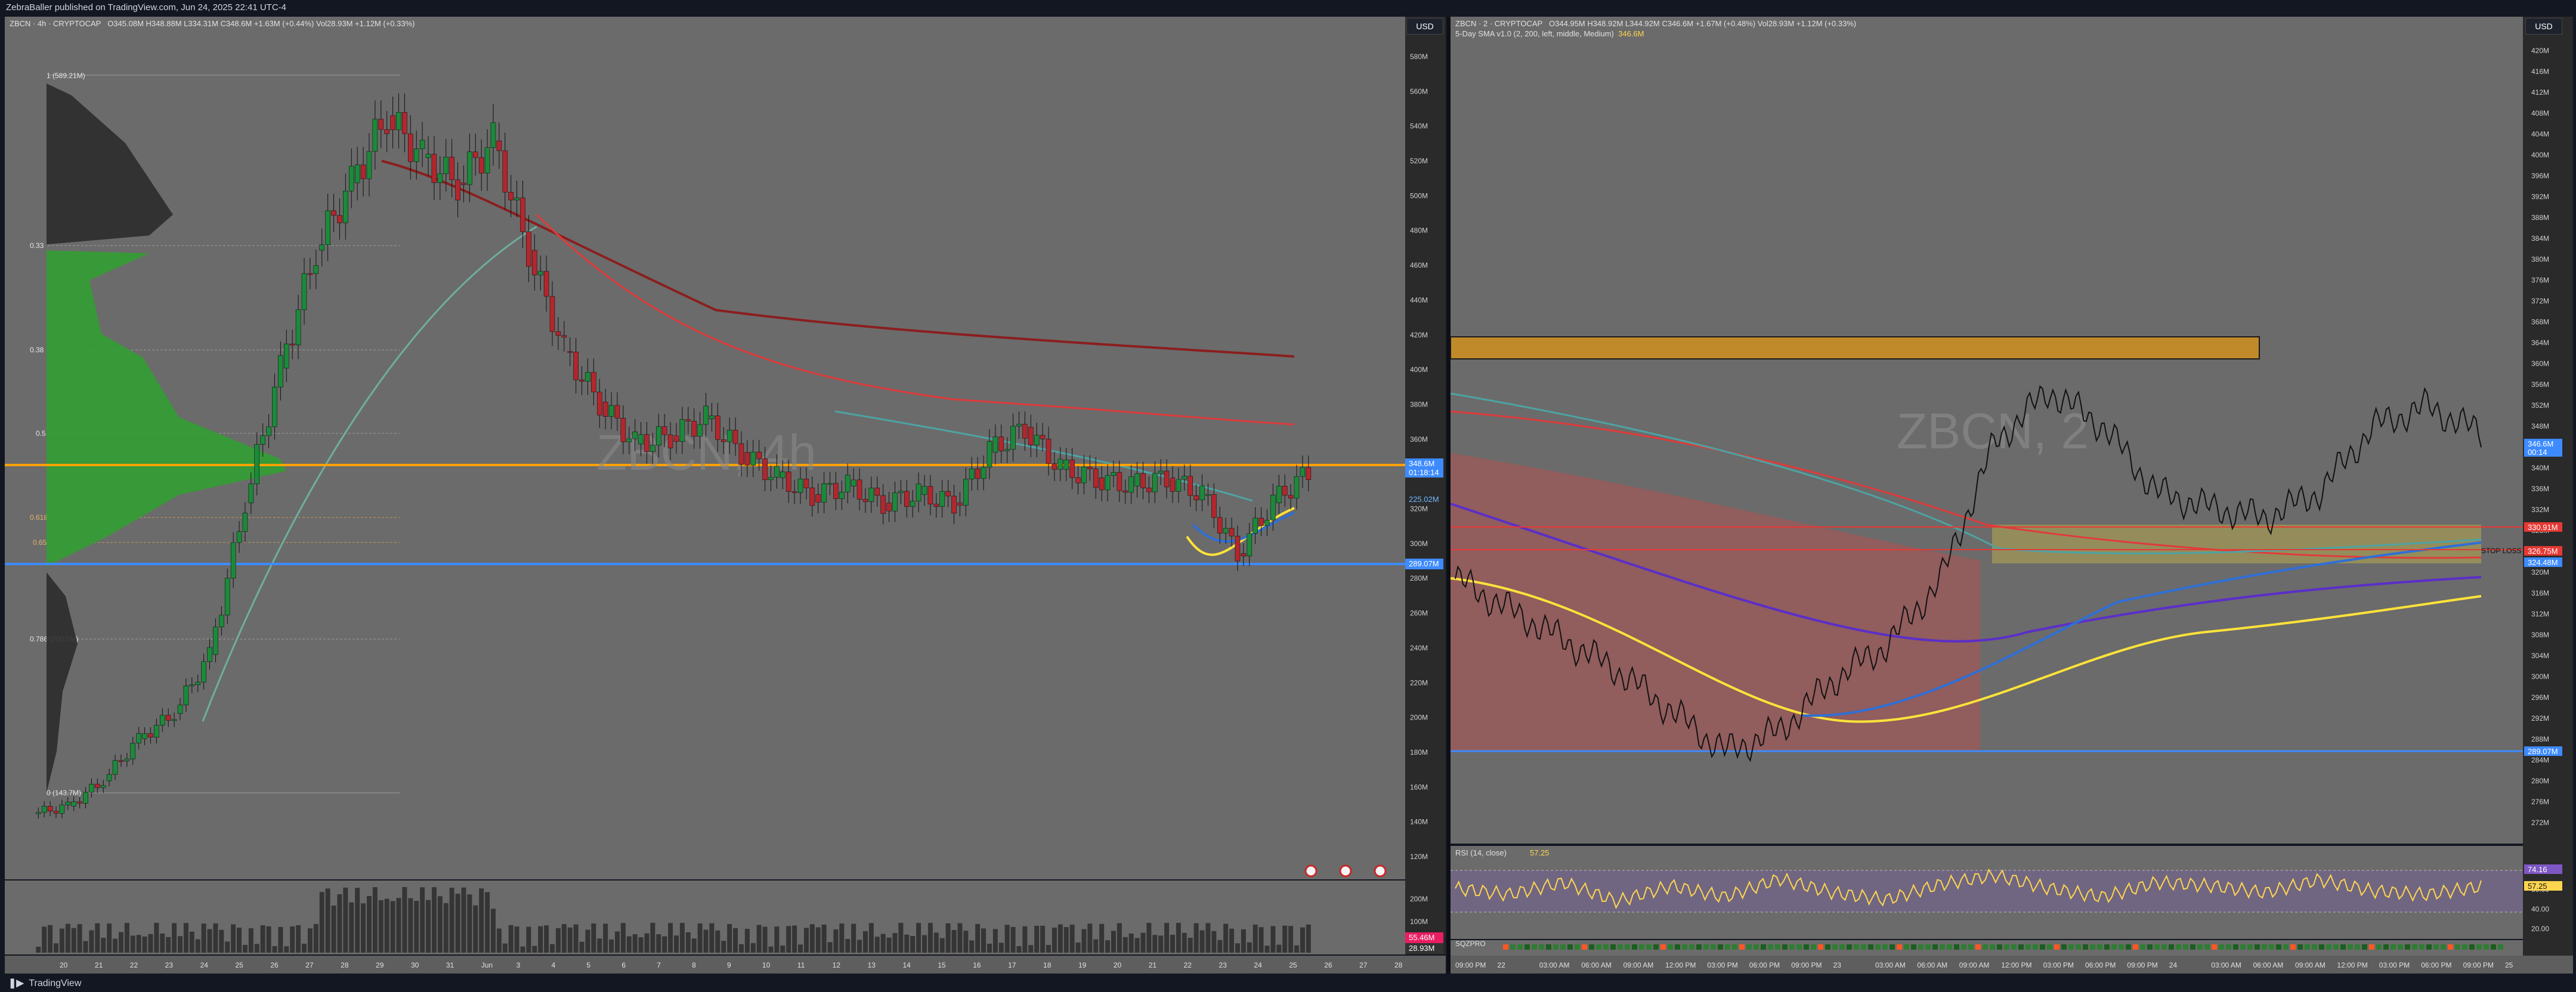 This screenshot has width=2576, height=992. Describe the element at coordinates (1987, 948) in the screenshot. I see `right-sqz-pane` at that location.